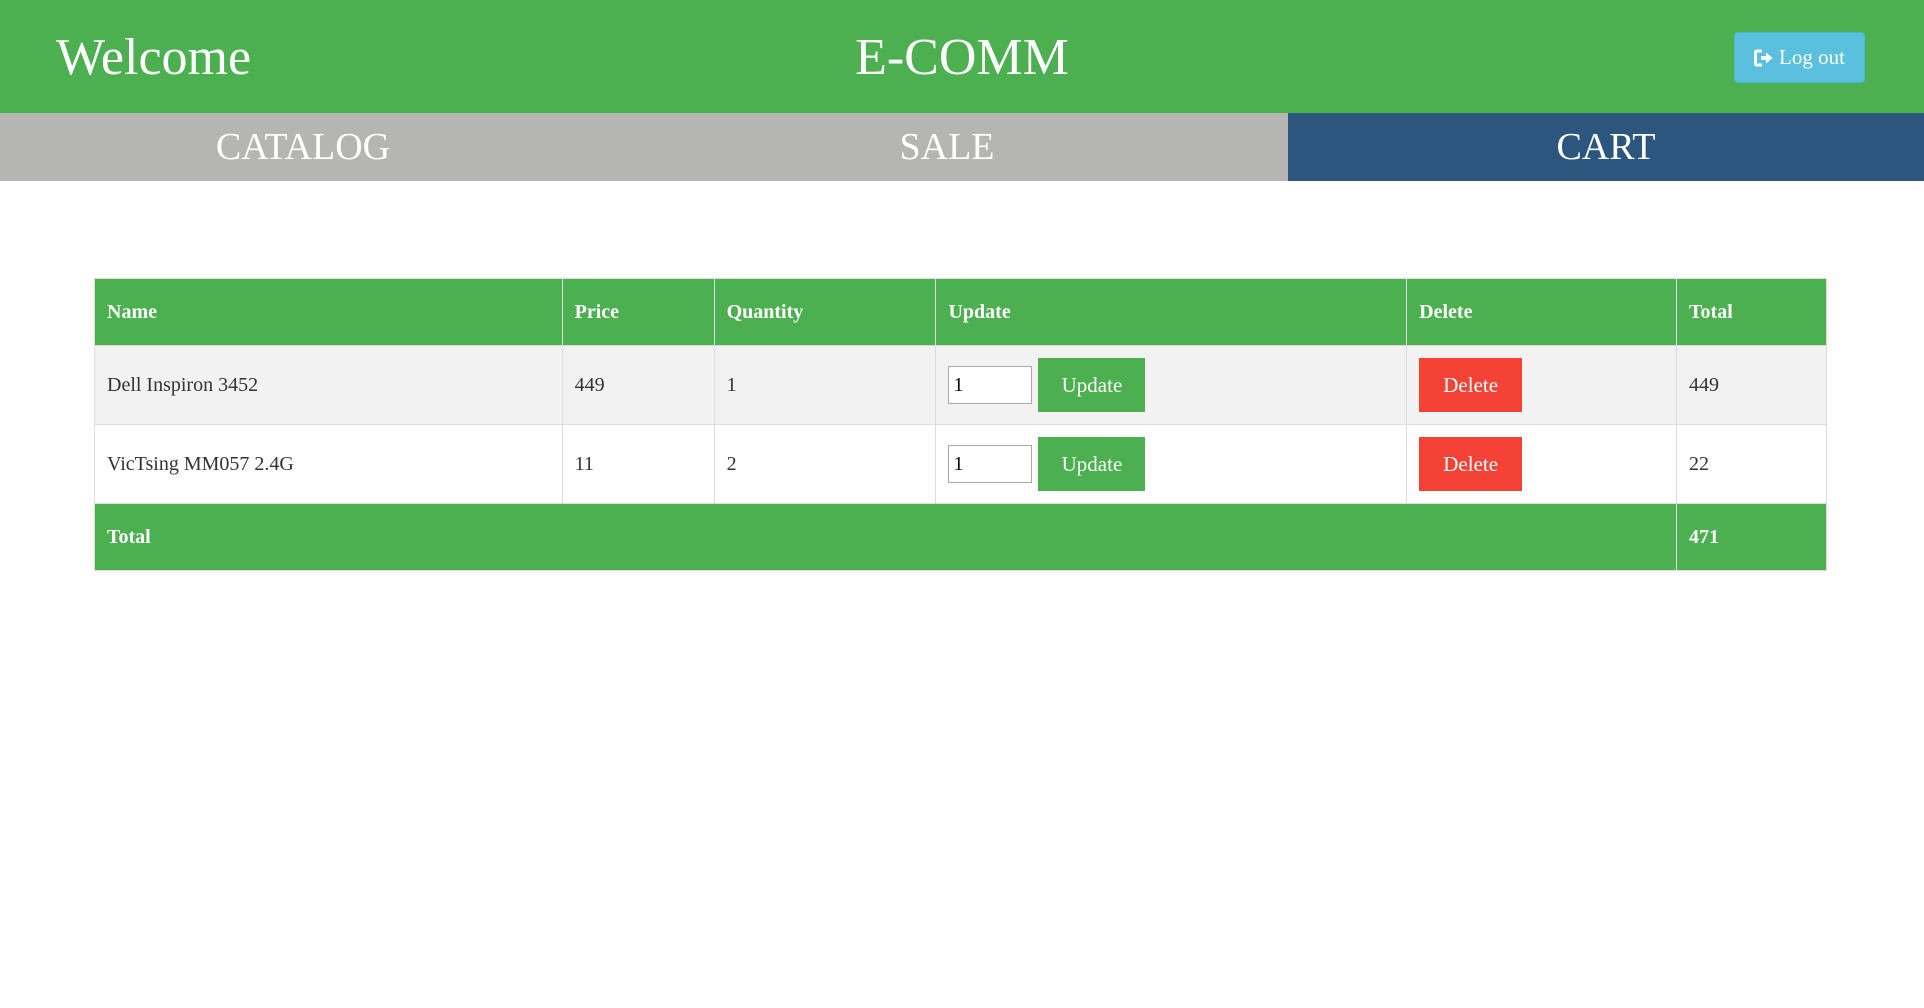 This screenshot has height=1008, width=1924. I want to click on table-footer-row: Total 471, so click(960, 537).